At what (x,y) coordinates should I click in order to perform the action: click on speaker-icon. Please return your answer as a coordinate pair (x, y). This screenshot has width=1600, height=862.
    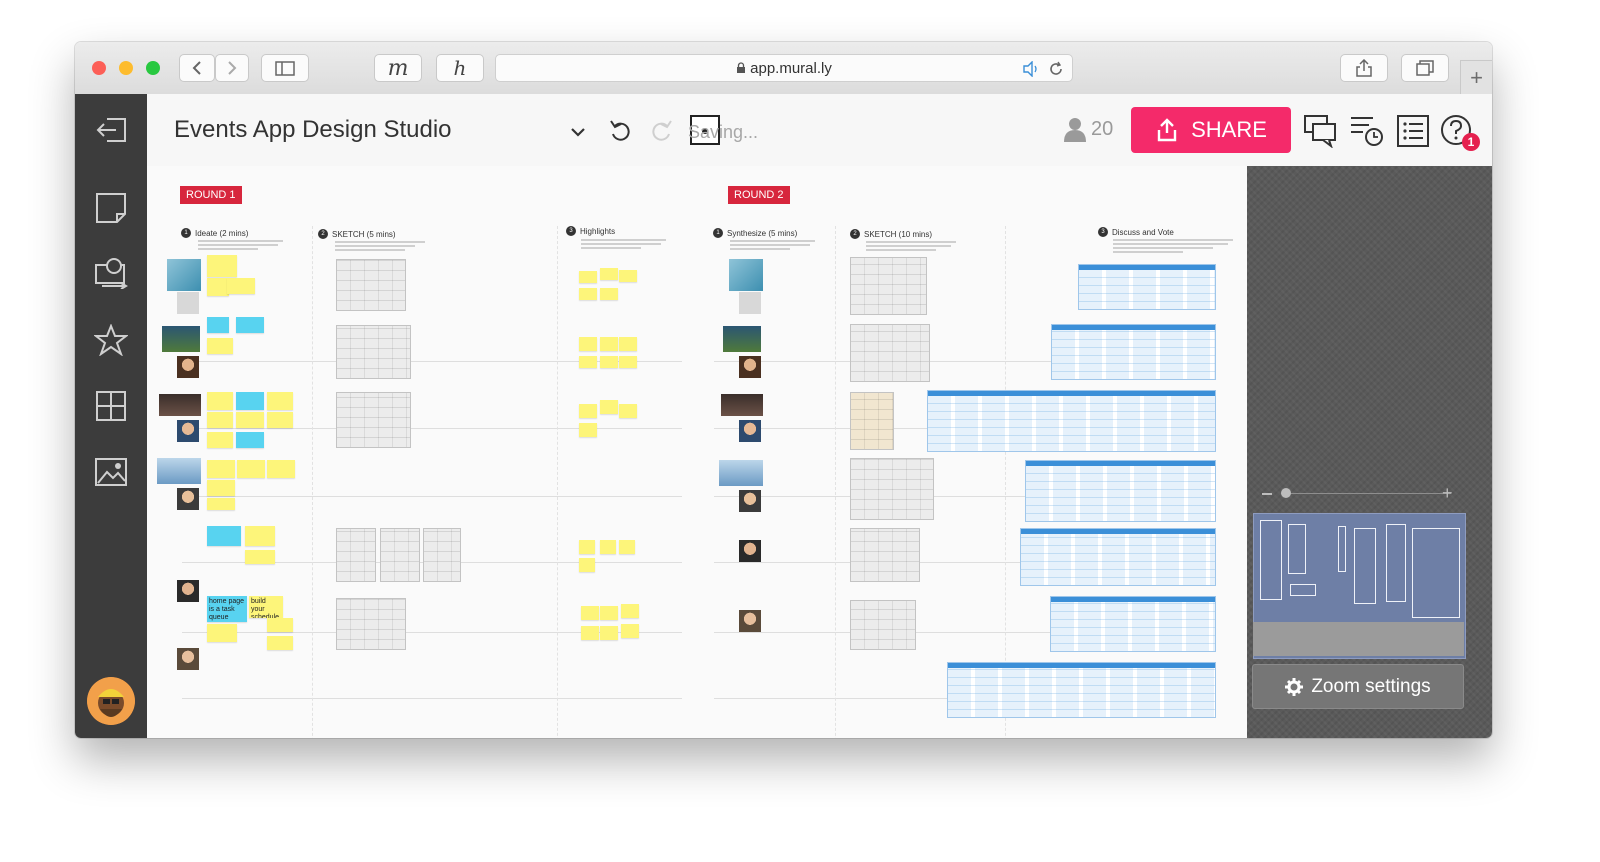
    Looking at the image, I should click on (1032, 69).